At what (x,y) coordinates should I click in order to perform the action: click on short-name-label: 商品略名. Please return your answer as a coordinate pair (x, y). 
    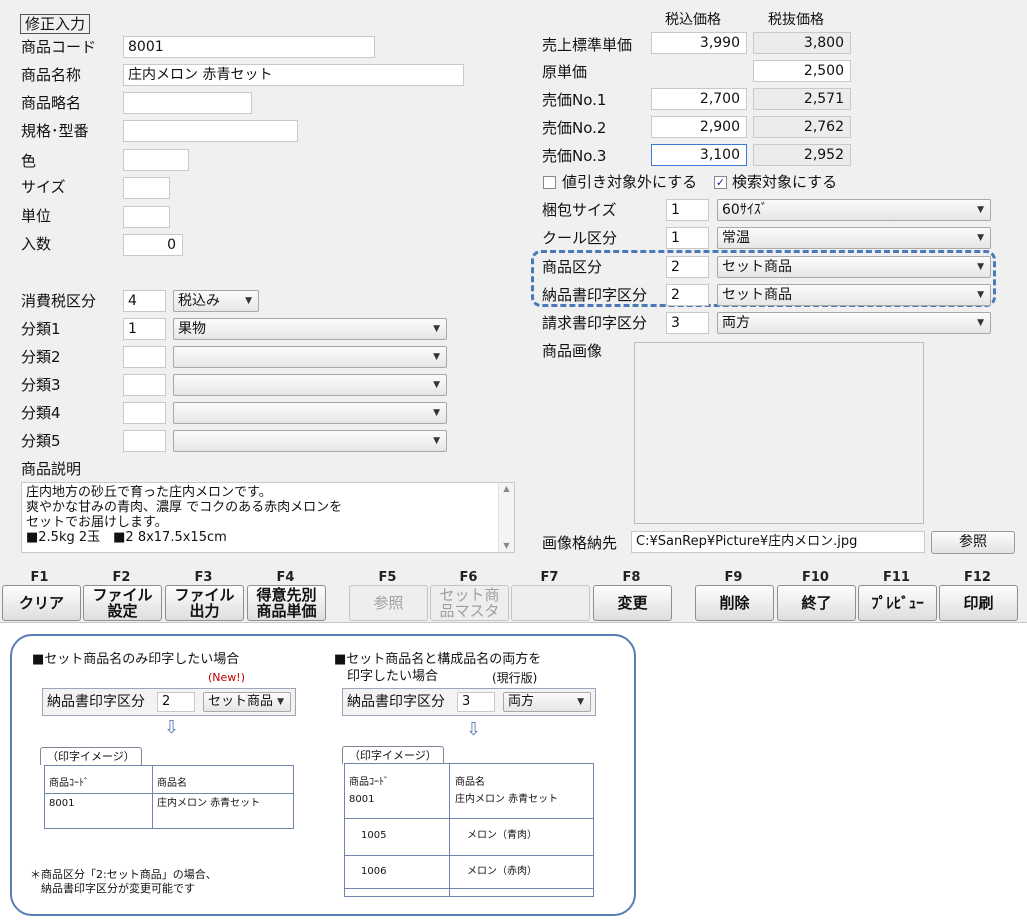
    Looking at the image, I should click on (51, 103).